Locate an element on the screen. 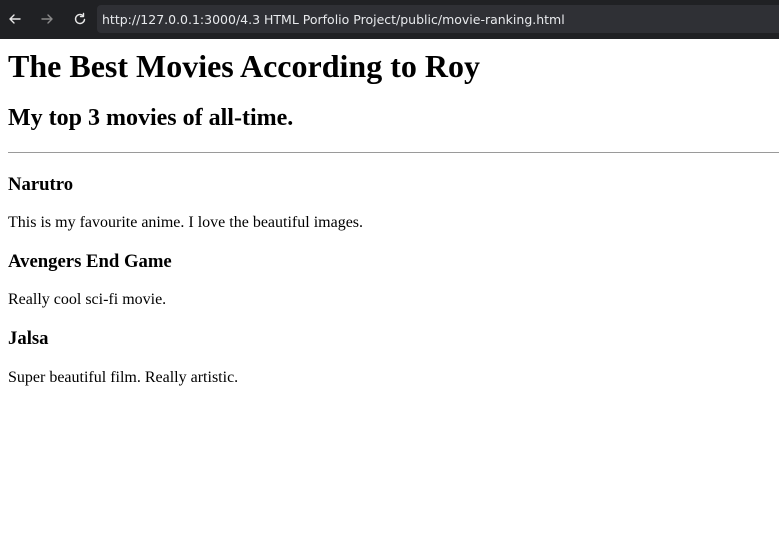 This screenshot has height=552, width=779. movie-description: Super beautiful film. Really artistic. is located at coordinates (123, 377).